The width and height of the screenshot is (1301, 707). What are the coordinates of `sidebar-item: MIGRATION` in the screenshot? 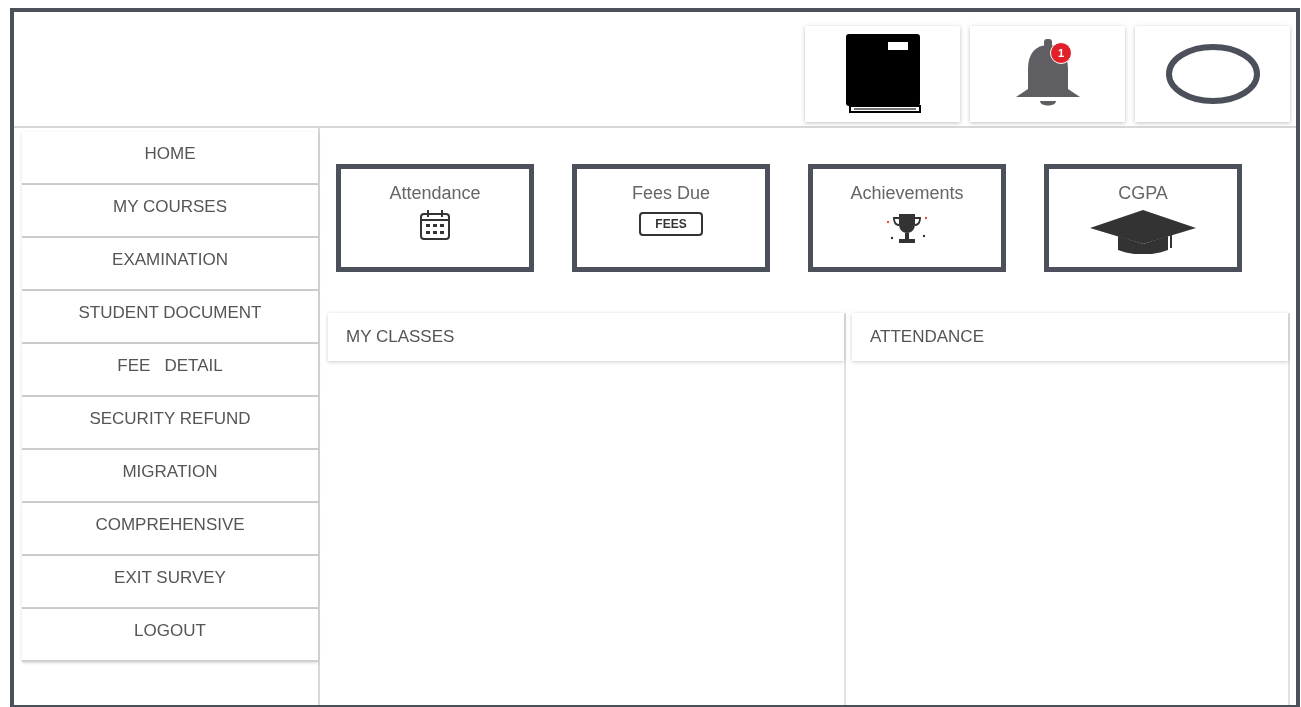 It's located at (170, 476).